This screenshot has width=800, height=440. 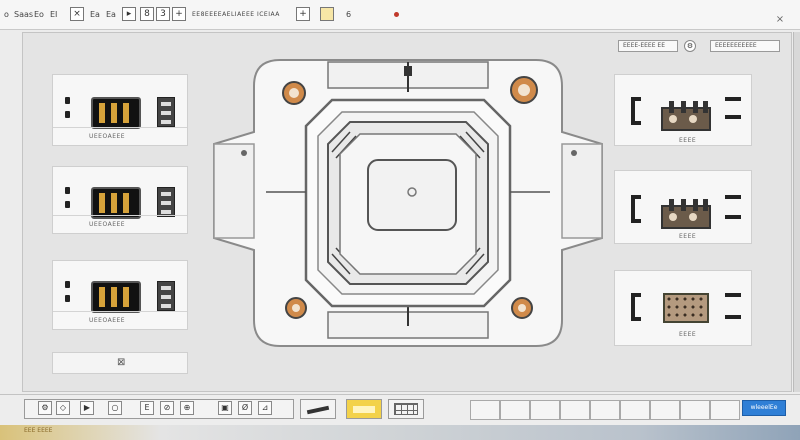 What do you see at coordinates (265, 408) in the screenshot?
I see `measure-icon: ⊿` at bounding box center [265, 408].